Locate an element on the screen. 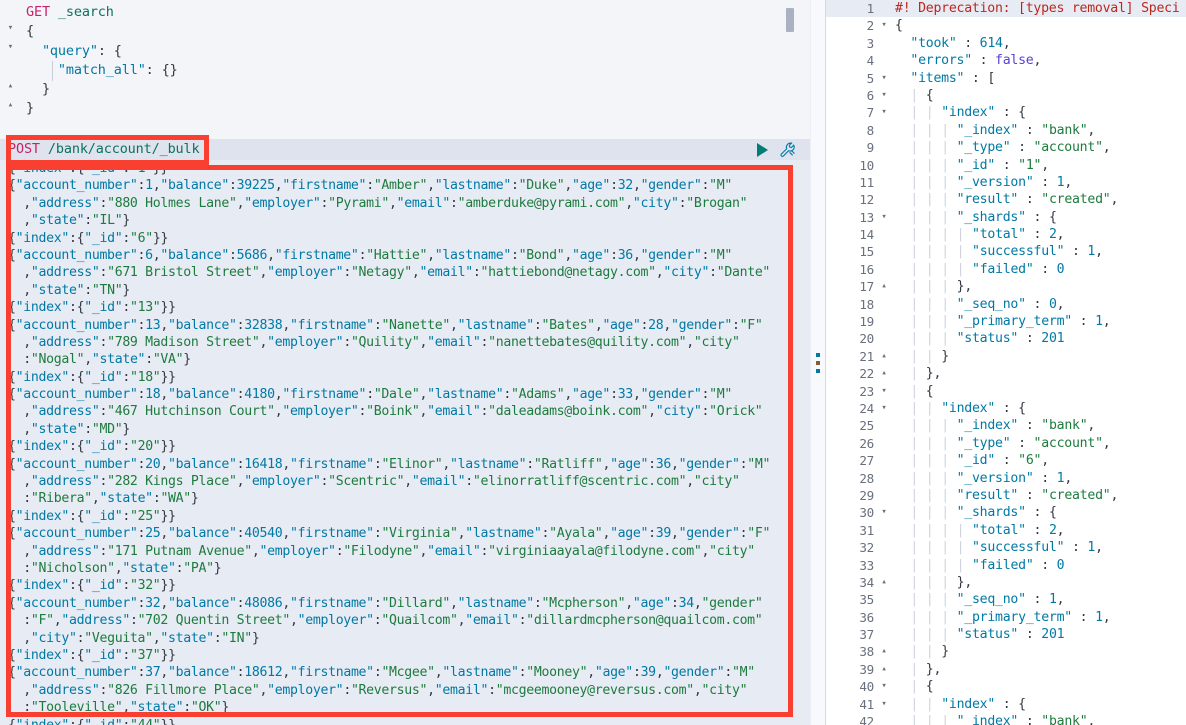 The width and height of the screenshot is (1186, 725). response-line-code: | | | "_type" : "account", is located at coordinates (1010, 443).